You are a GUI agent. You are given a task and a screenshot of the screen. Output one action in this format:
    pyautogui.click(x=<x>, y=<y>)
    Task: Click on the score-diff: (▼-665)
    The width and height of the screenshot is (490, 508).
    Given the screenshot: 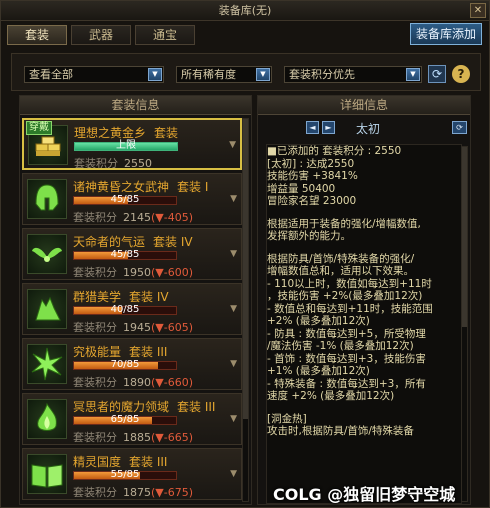 What is the action you would take?
    pyautogui.click(x=172, y=437)
    